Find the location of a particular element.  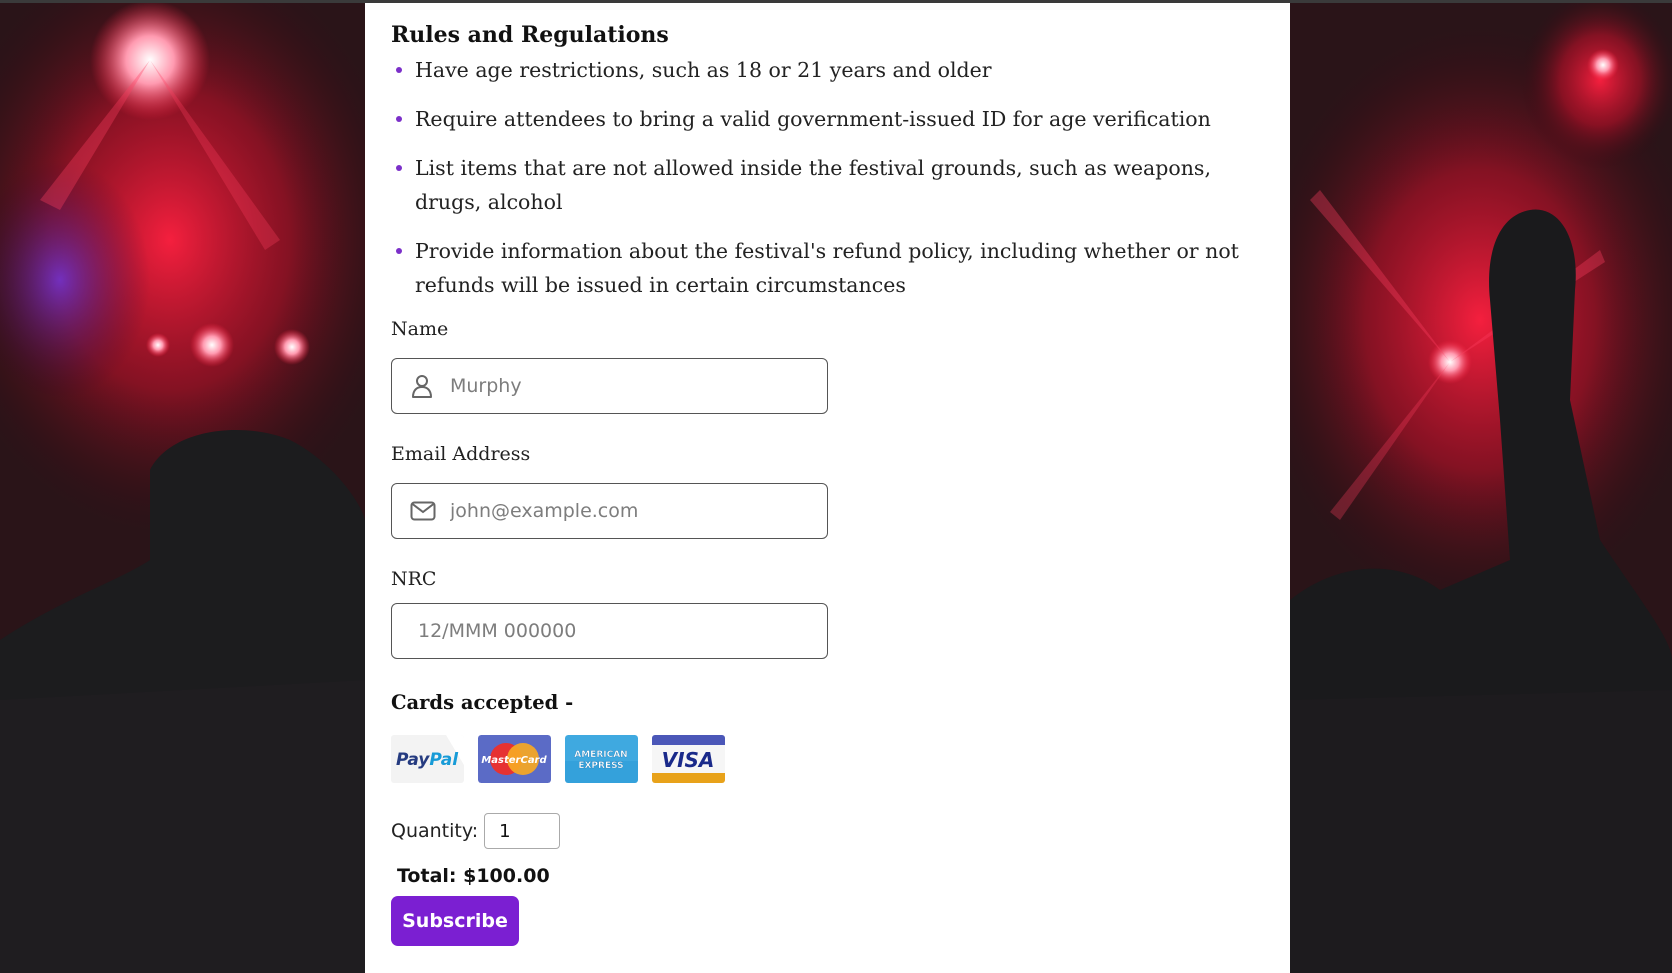

mastercard-logo: MasterCard is located at coordinates (514, 759).